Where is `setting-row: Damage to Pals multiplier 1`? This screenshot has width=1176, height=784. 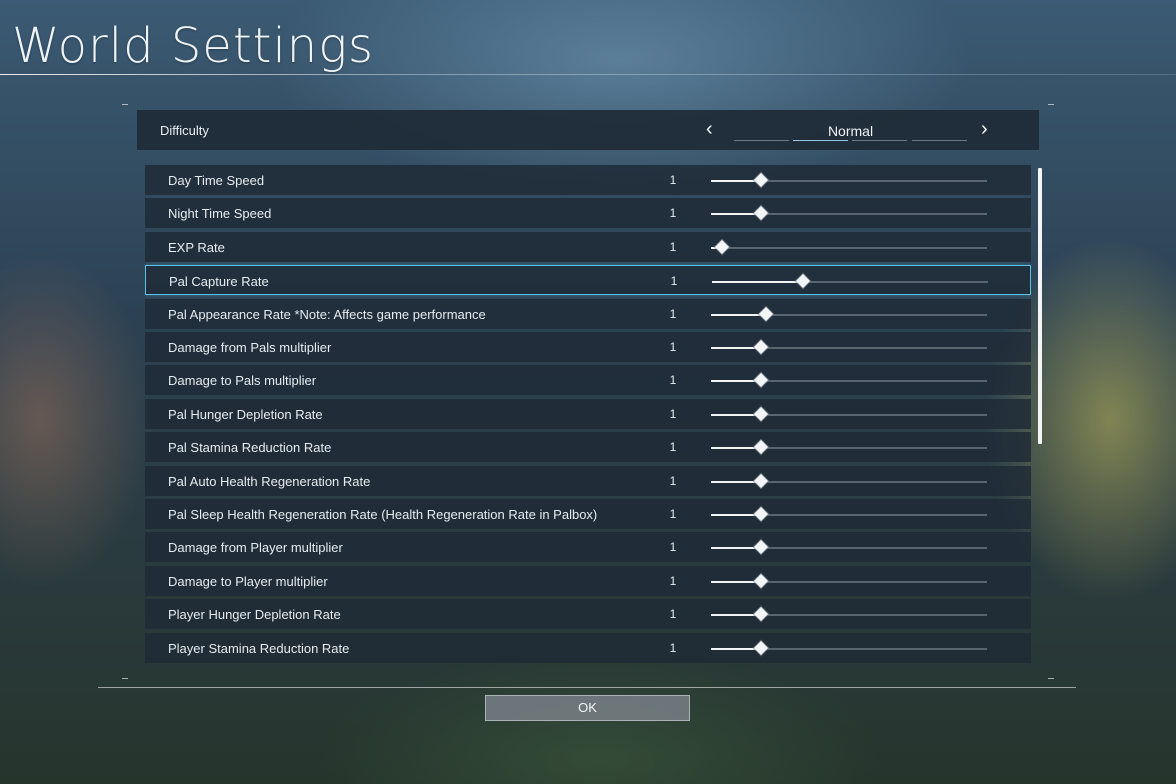
setting-row: Damage to Pals multiplier 1 is located at coordinates (588, 380).